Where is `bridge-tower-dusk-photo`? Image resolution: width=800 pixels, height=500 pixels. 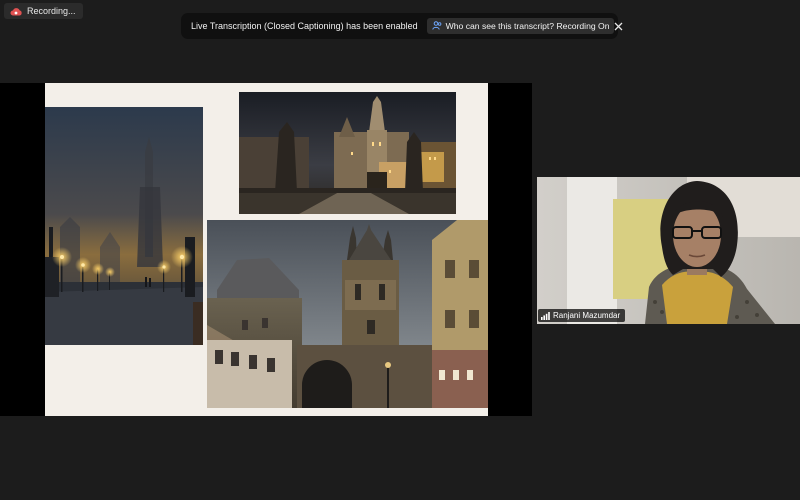 bridge-tower-dusk-photo is located at coordinates (347, 314).